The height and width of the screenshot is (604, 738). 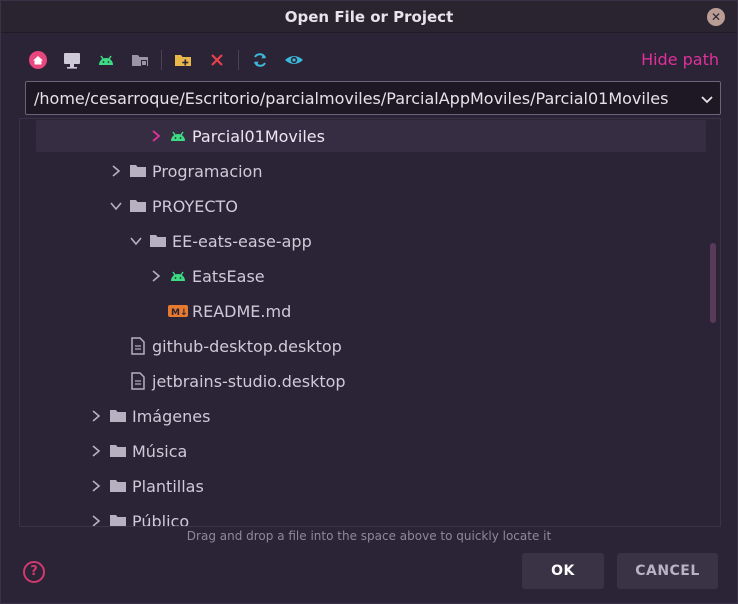 What do you see at coordinates (667, 571) in the screenshot?
I see `cancel-button: CANCEL` at bounding box center [667, 571].